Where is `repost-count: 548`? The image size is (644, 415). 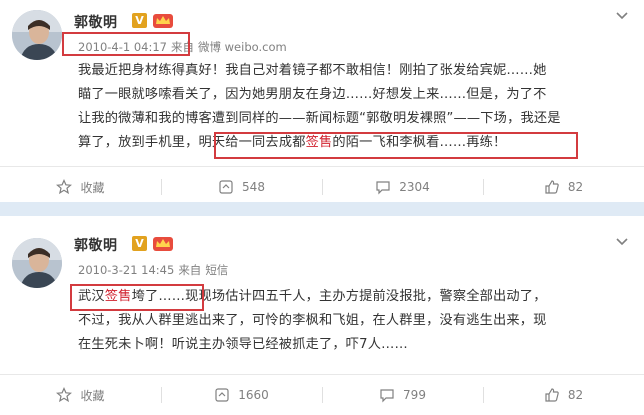 repost-count: 548 is located at coordinates (253, 187).